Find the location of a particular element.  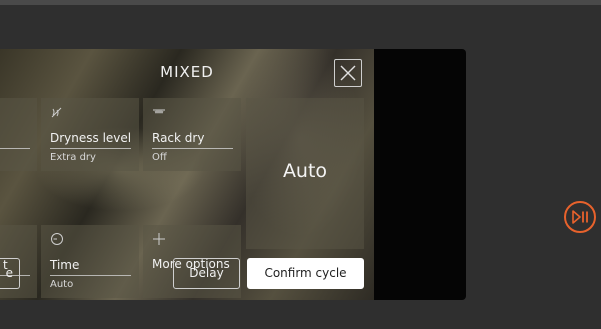

auto-tile: Auto is located at coordinates (305, 173).